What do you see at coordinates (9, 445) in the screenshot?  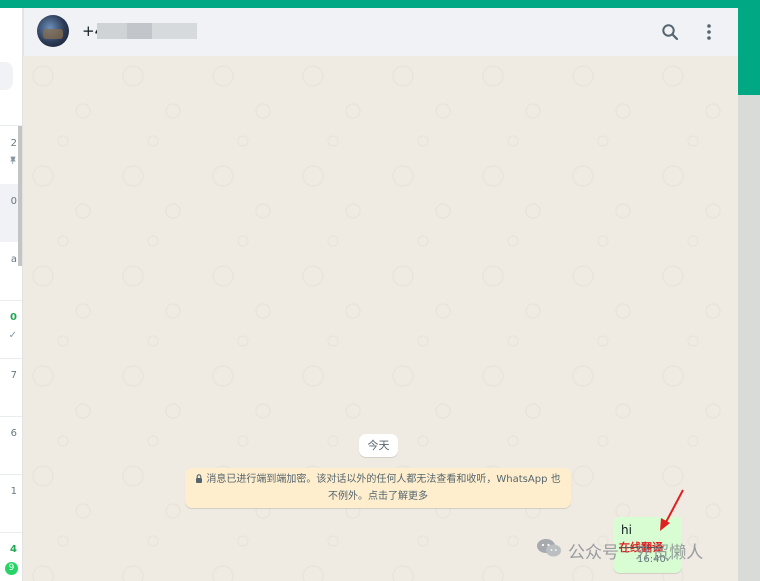 I see `chat-list-item: 6` at bounding box center [9, 445].